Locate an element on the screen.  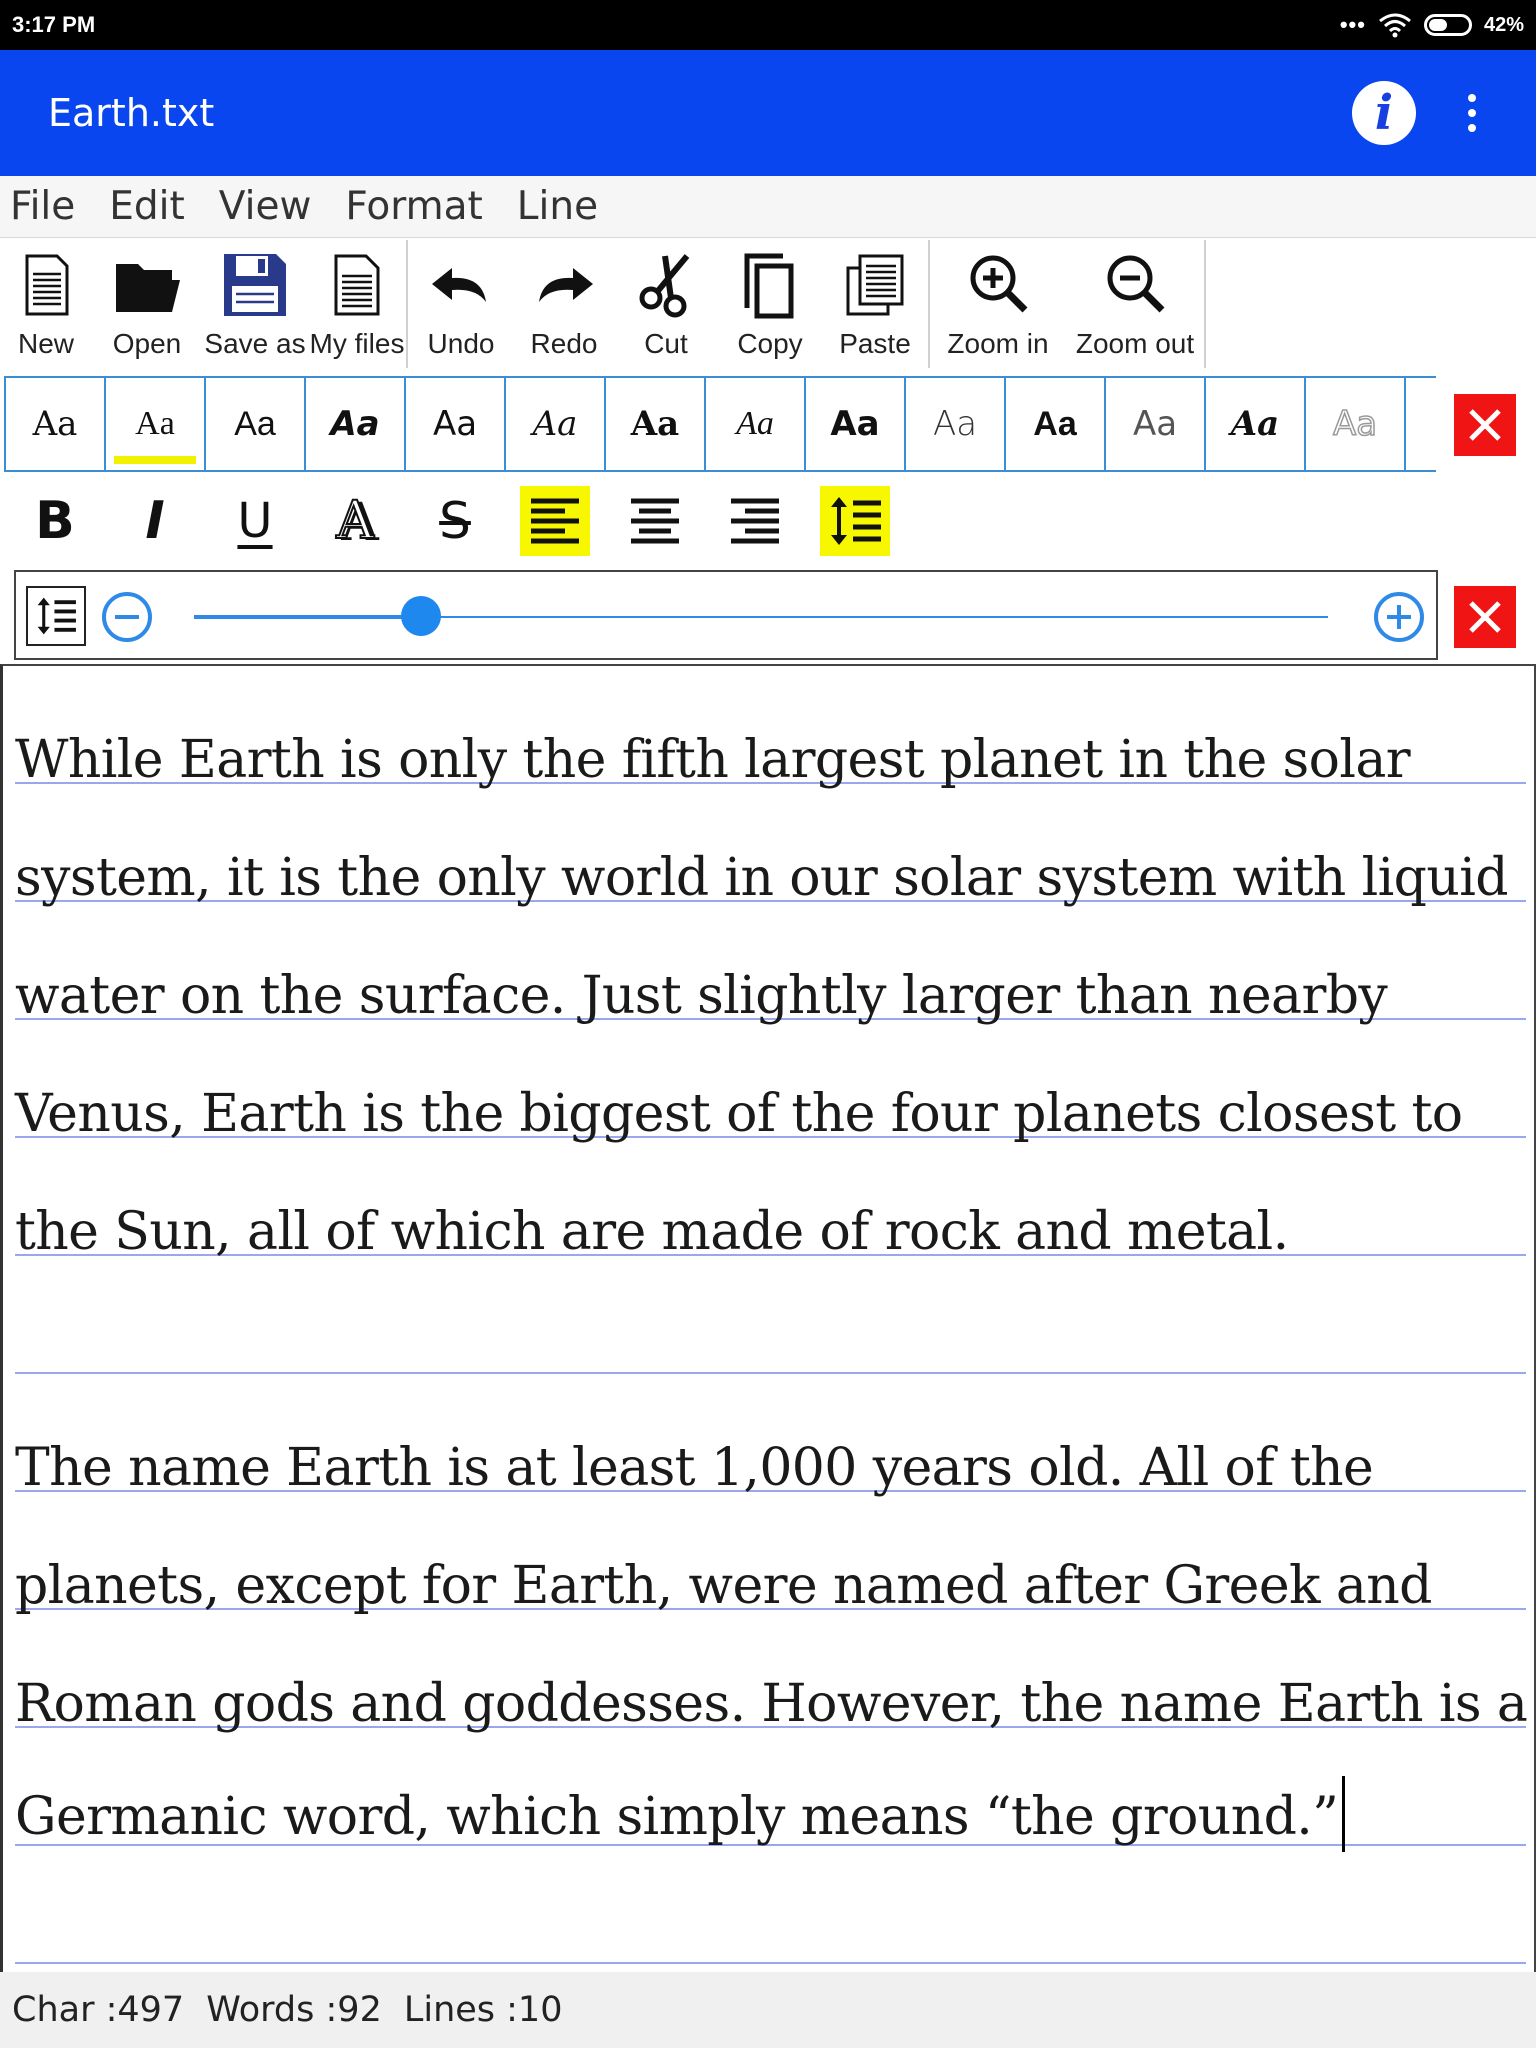
line-spacing-slider-panel is located at coordinates (726, 615).